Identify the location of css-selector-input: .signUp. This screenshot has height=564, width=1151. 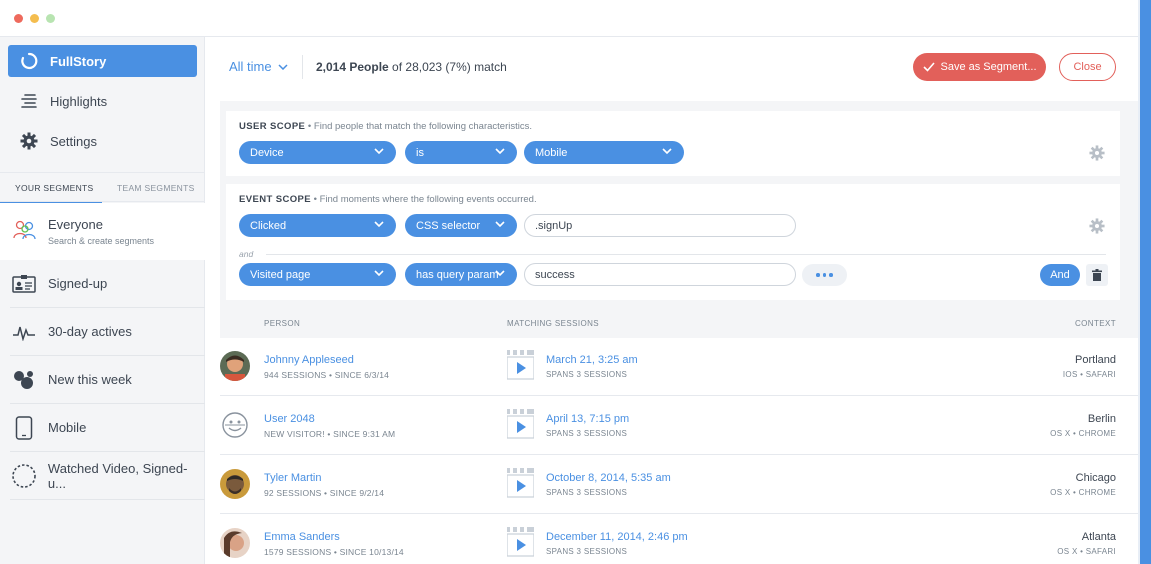
(660, 225).